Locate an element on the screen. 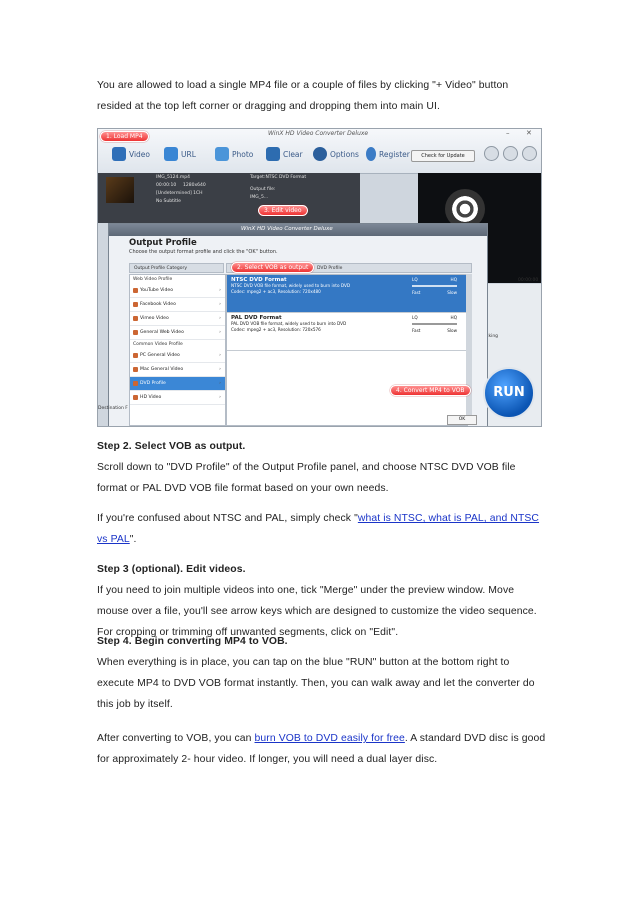  callout-load-mp4: 1. Load MP4 is located at coordinates (124, 136).